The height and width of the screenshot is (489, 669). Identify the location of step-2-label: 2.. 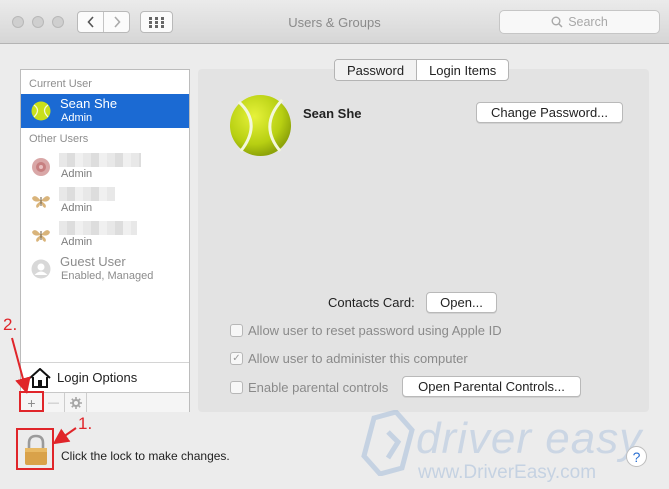
(10, 324).